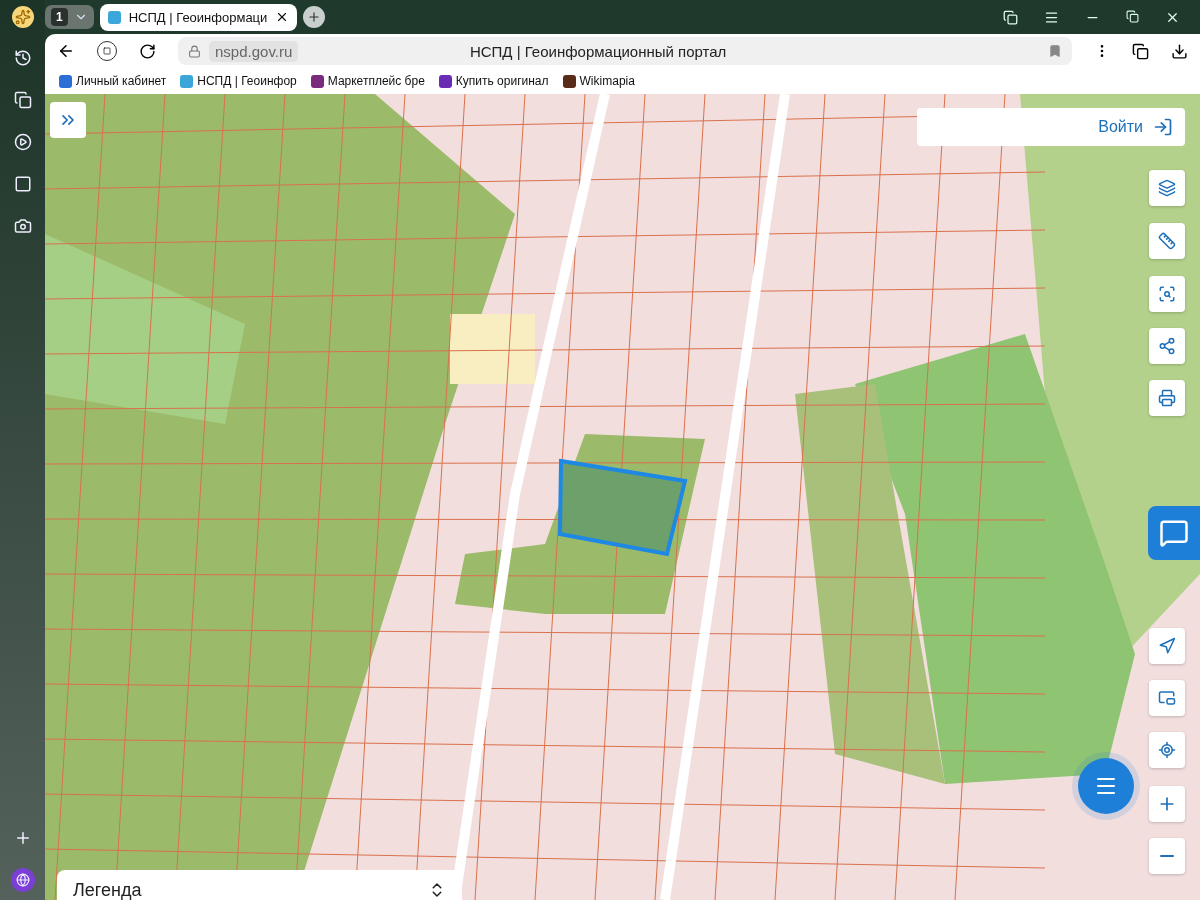 The image size is (1200, 900). I want to click on download-icon, so click(1179, 51).